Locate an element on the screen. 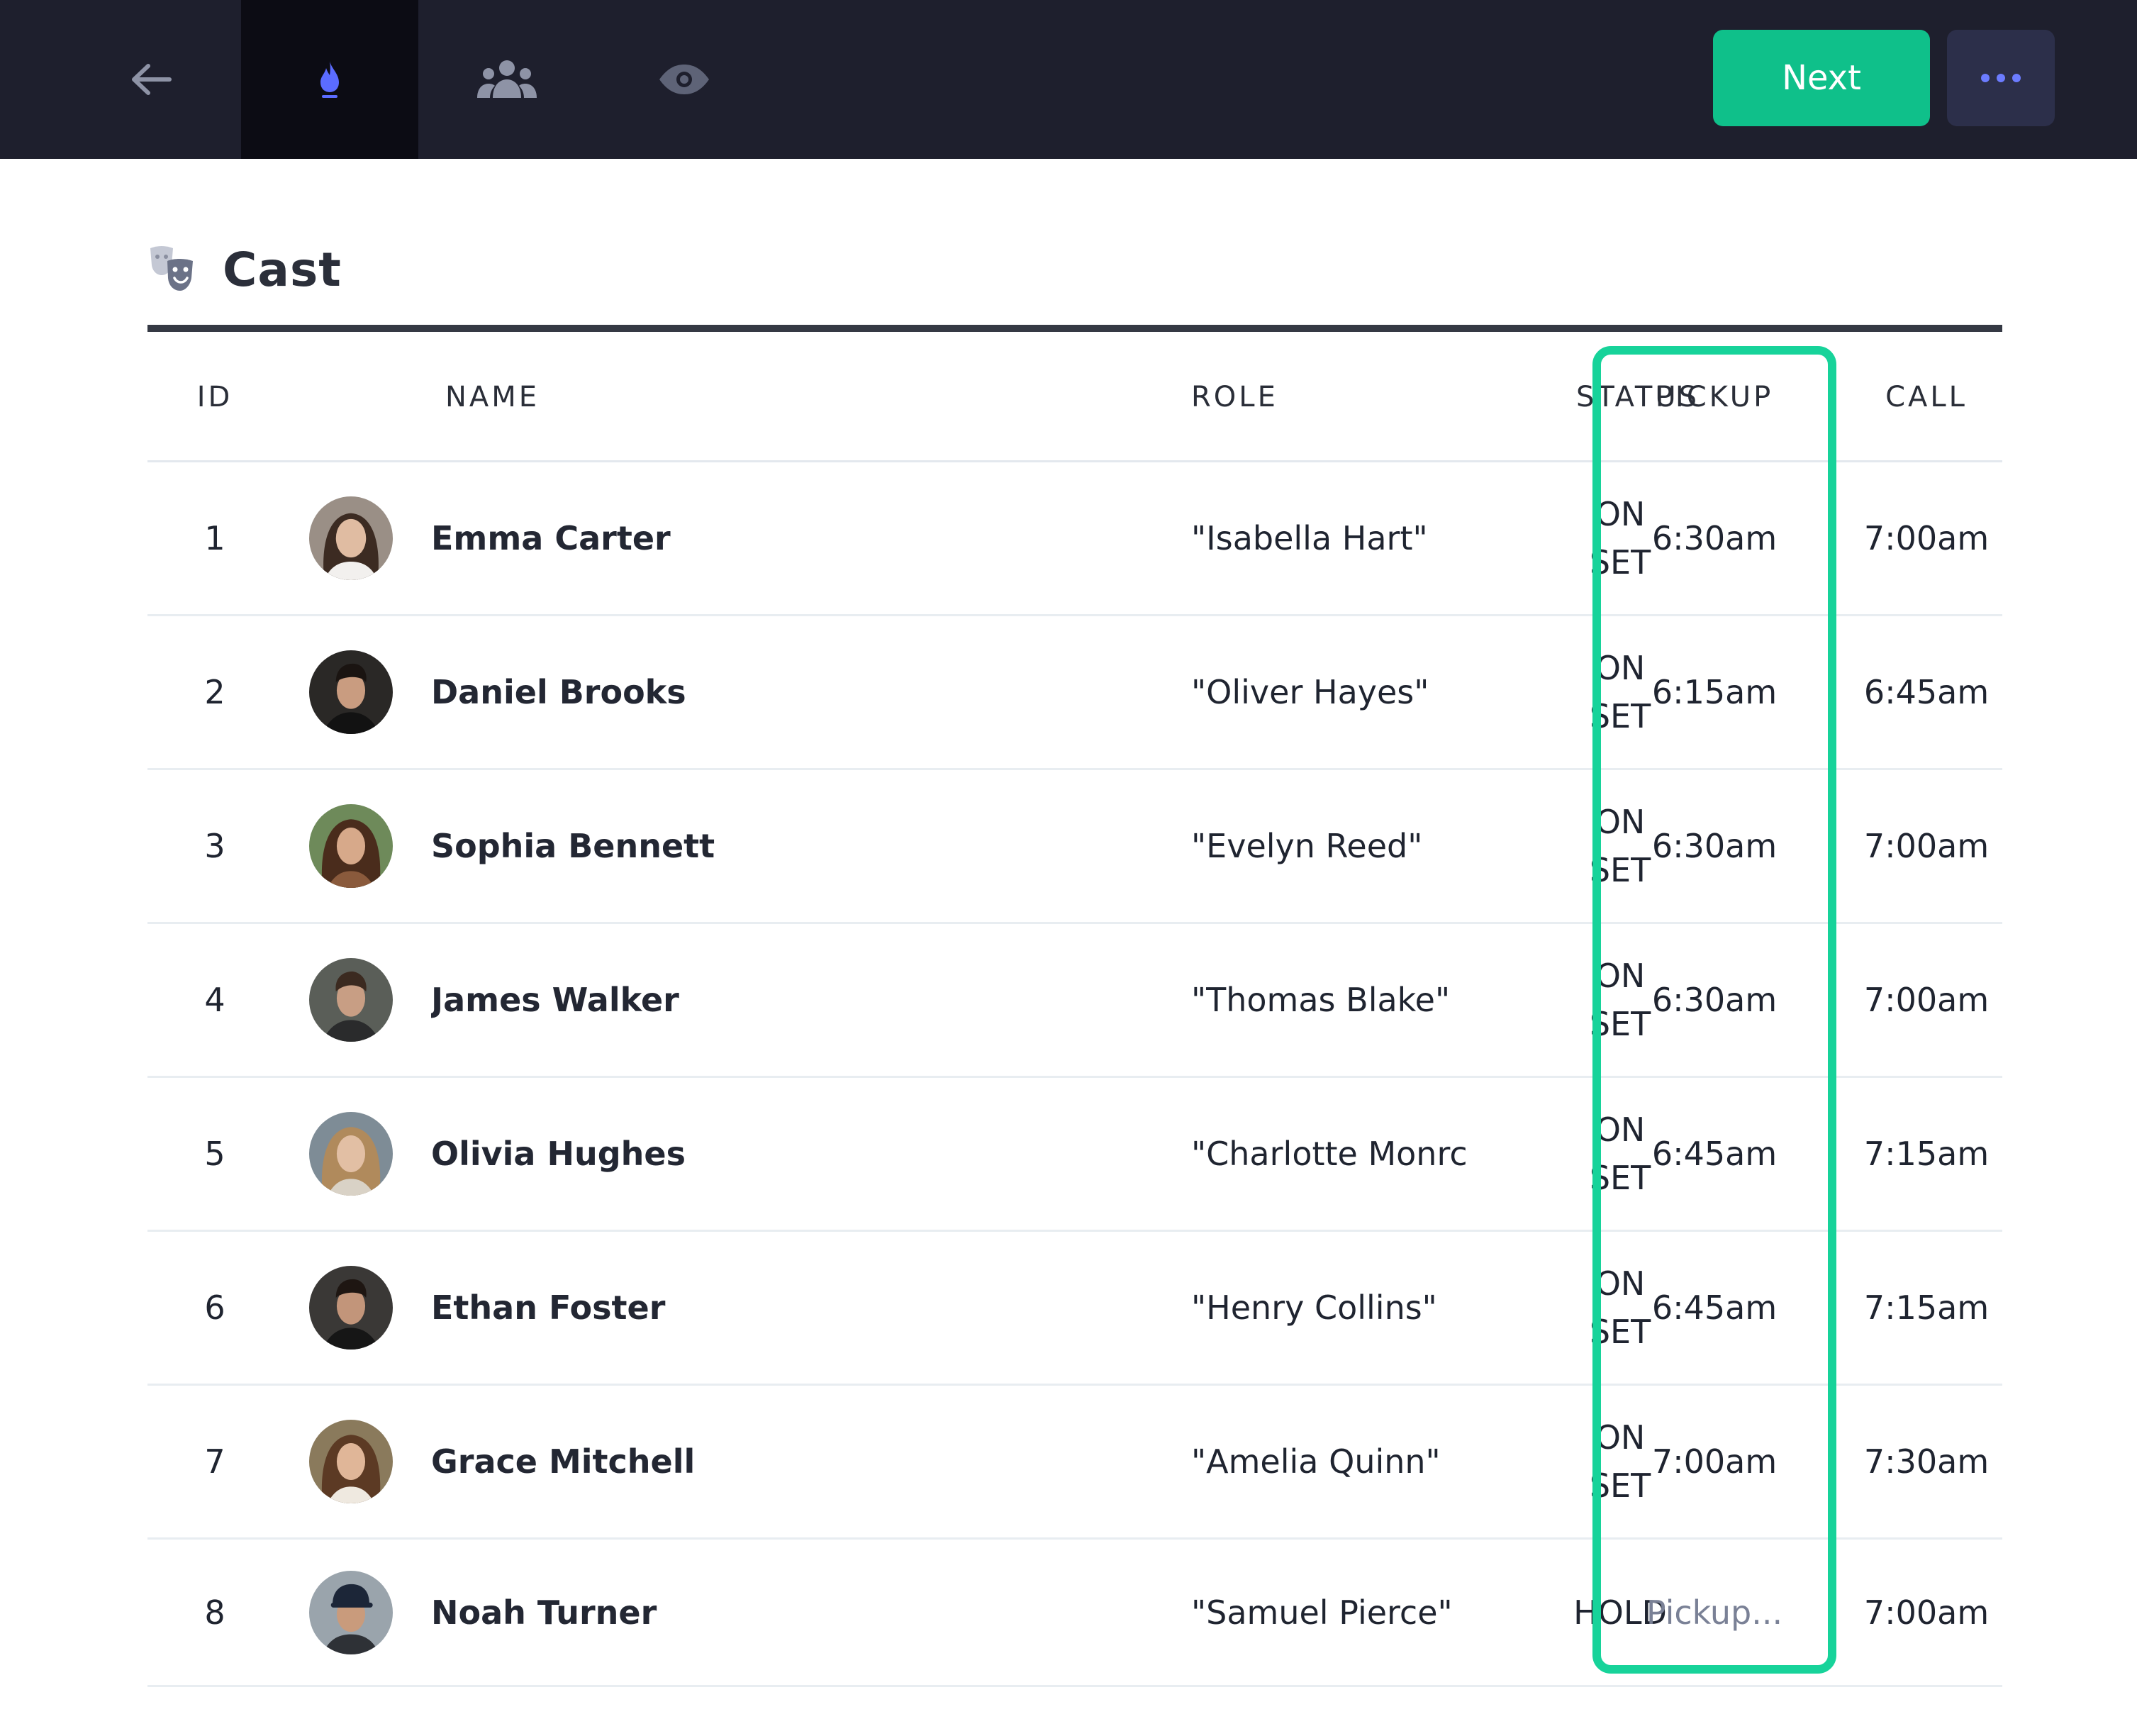 The image size is (2137, 1736). back-arrow-icon is located at coordinates (152, 79).